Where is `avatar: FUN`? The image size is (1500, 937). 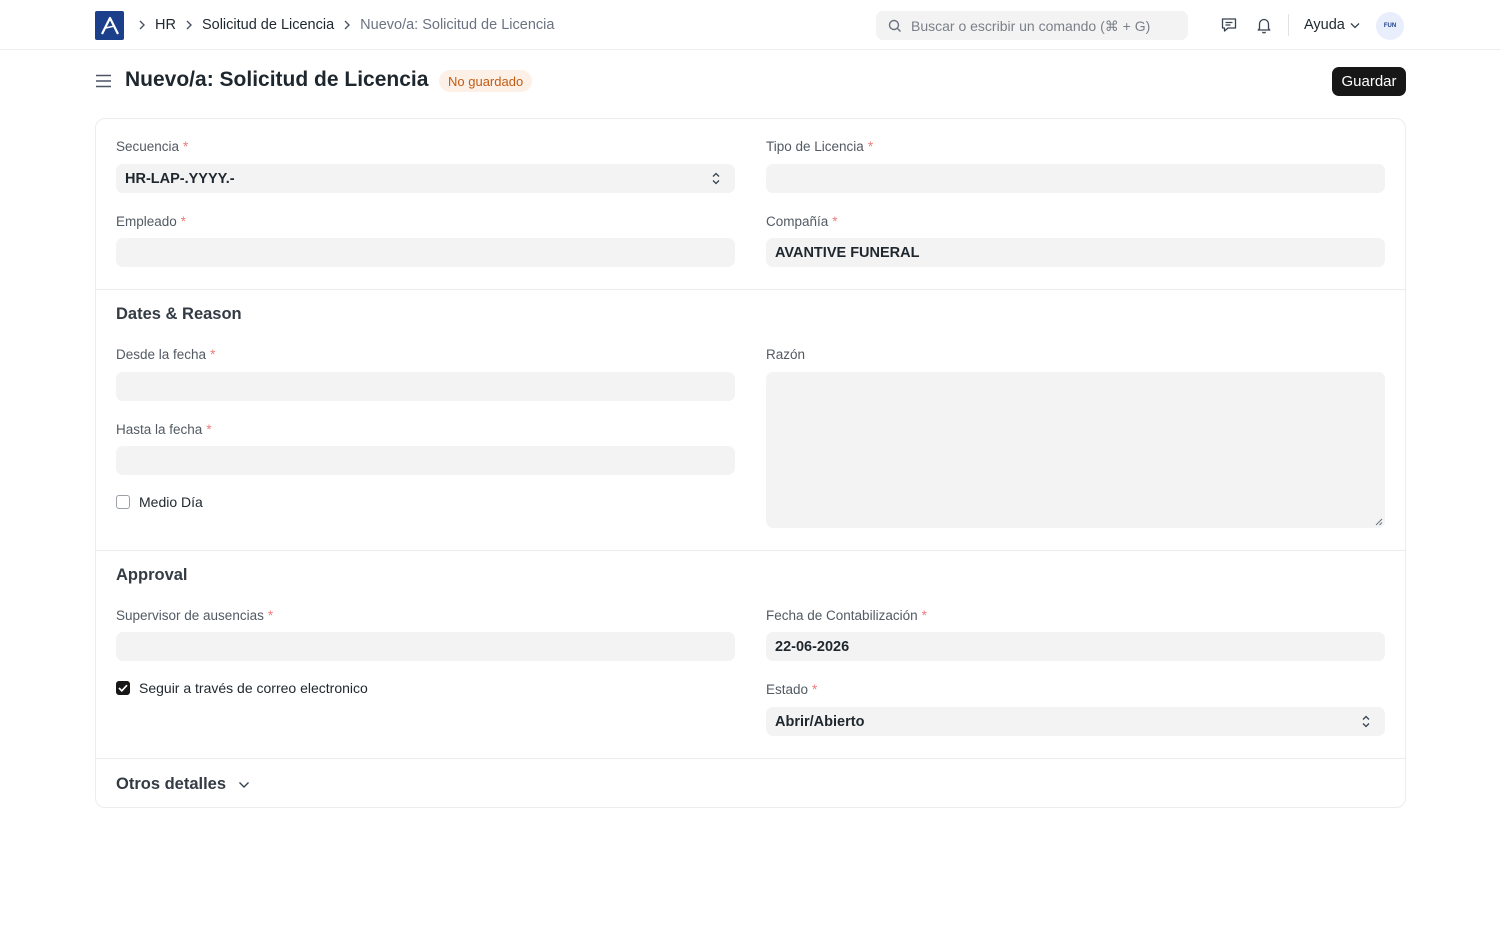
avatar: FUN is located at coordinates (1390, 26).